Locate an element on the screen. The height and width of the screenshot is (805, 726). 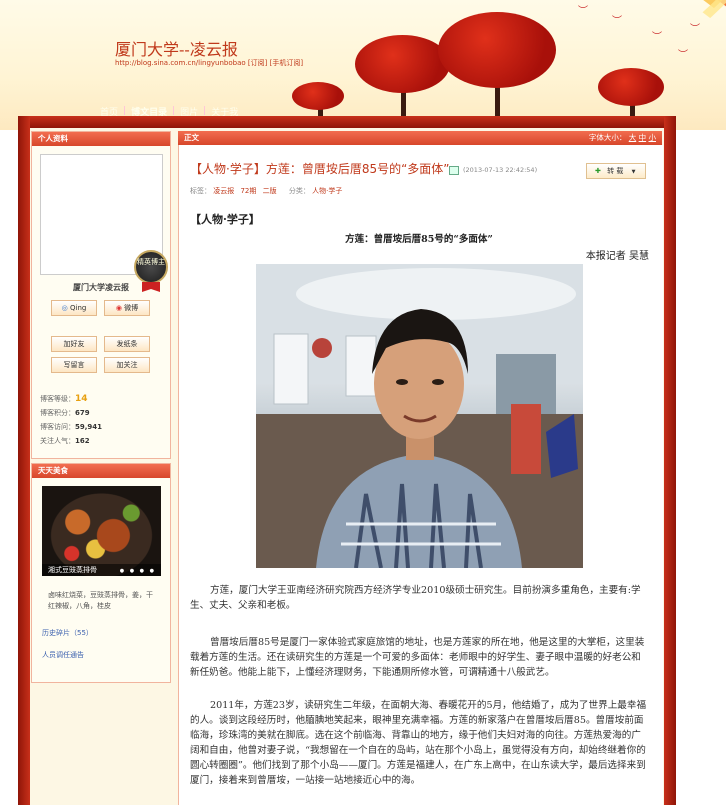
reporter-byline: 本报记者 吴慧 is located at coordinates (617, 256).